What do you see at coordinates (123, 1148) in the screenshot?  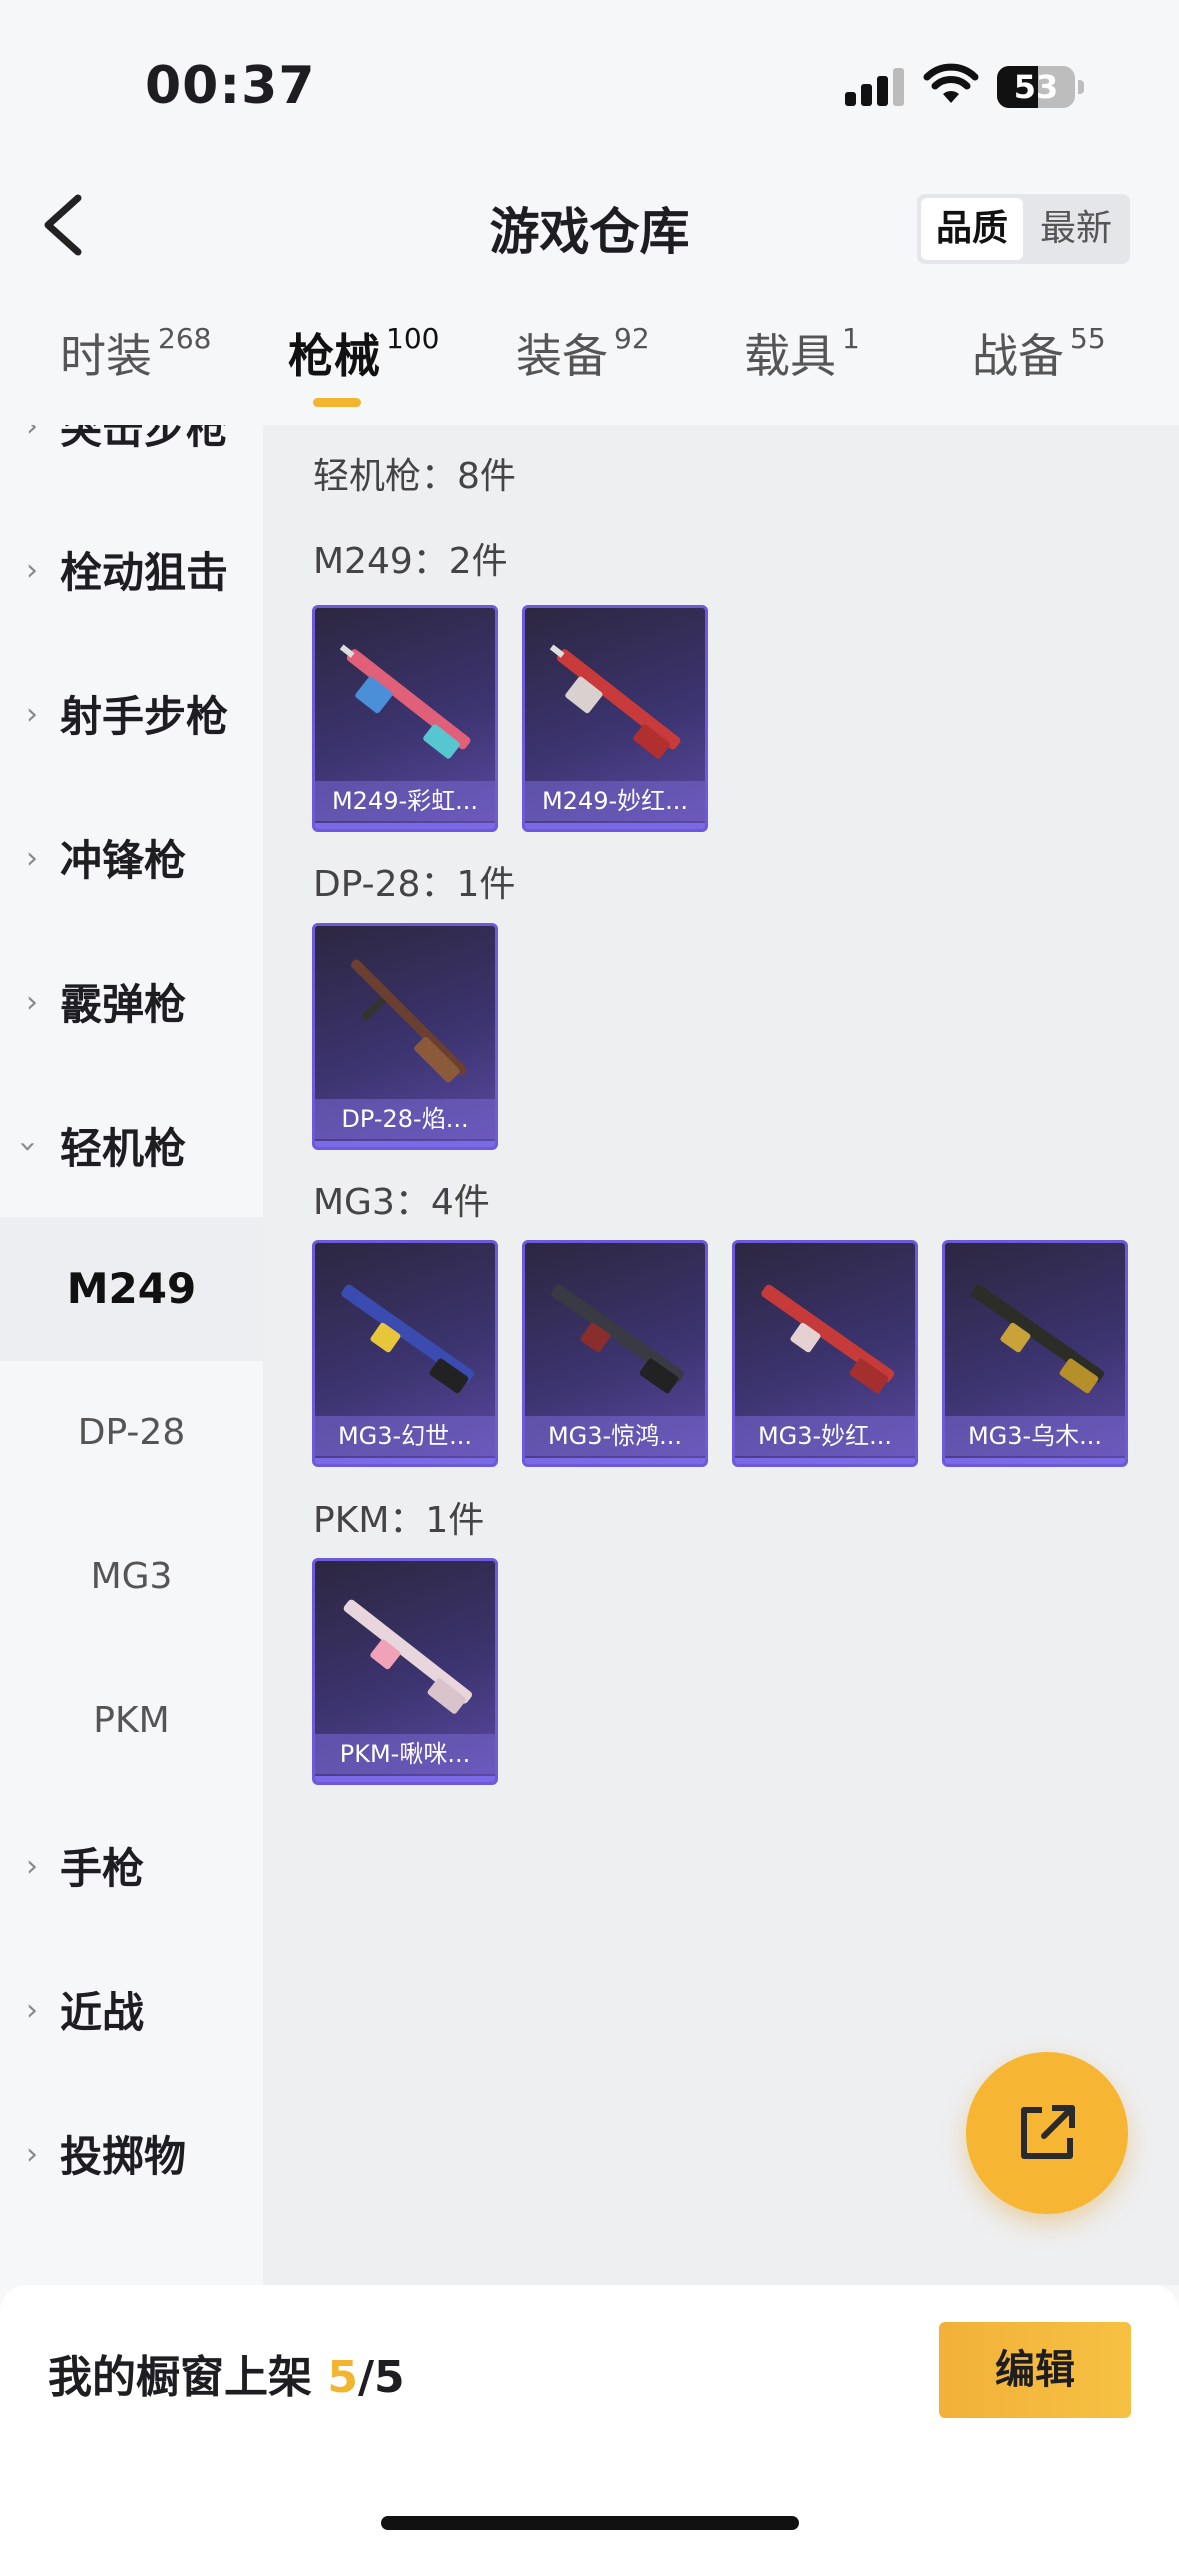 I see `sidebar-item-label: 轻机枪` at bounding box center [123, 1148].